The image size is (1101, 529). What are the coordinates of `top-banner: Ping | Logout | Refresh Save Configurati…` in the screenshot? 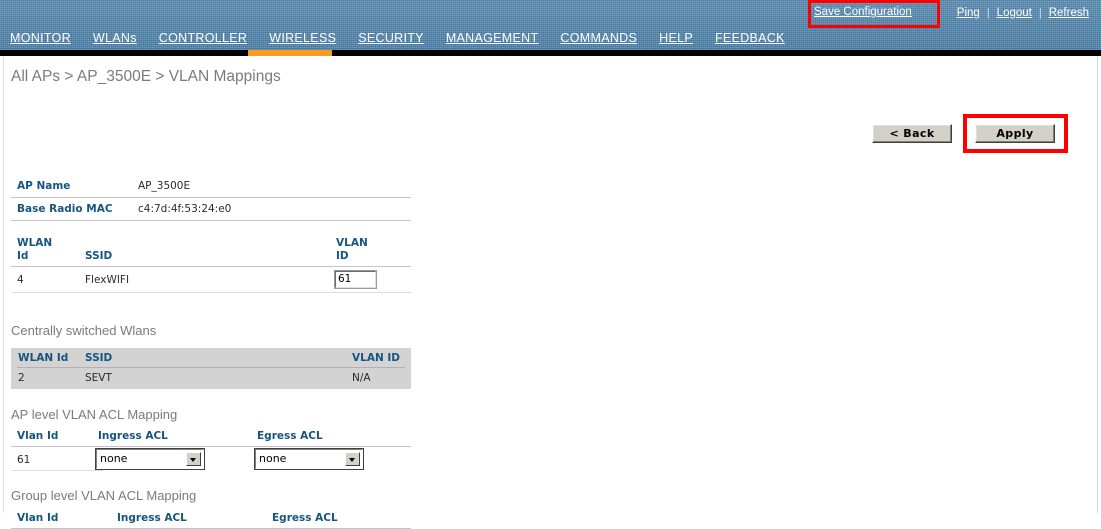 It's located at (550, 25).